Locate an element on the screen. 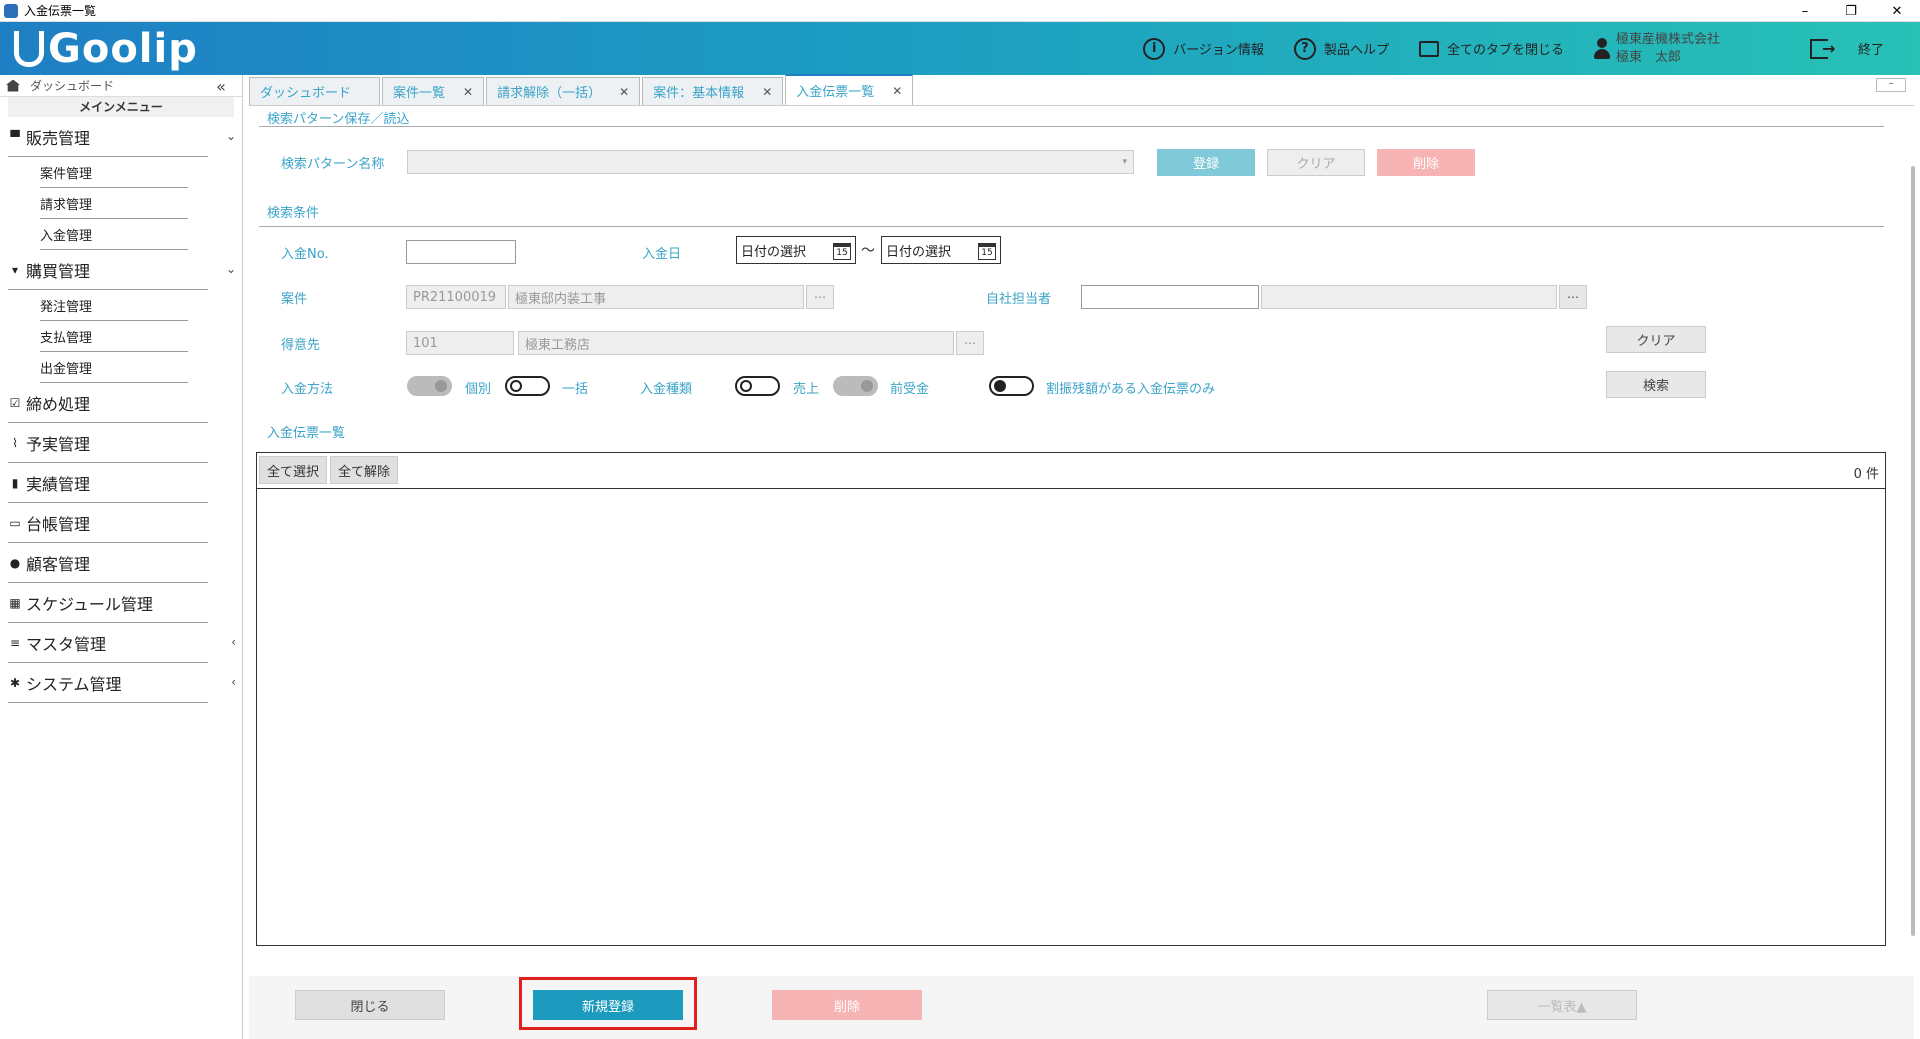  sidebar-group-7: ▦ スケジュール管理 is located at coordinates (108, 603).